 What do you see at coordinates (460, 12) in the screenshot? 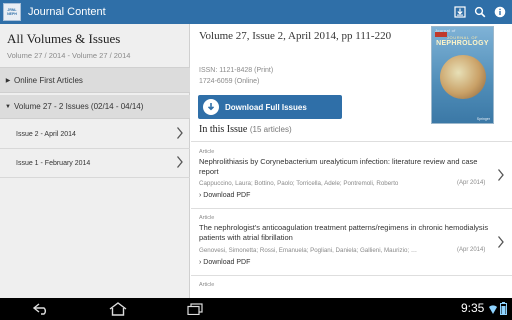
I see `download-manager-icon` at bounding box center [460, 12].